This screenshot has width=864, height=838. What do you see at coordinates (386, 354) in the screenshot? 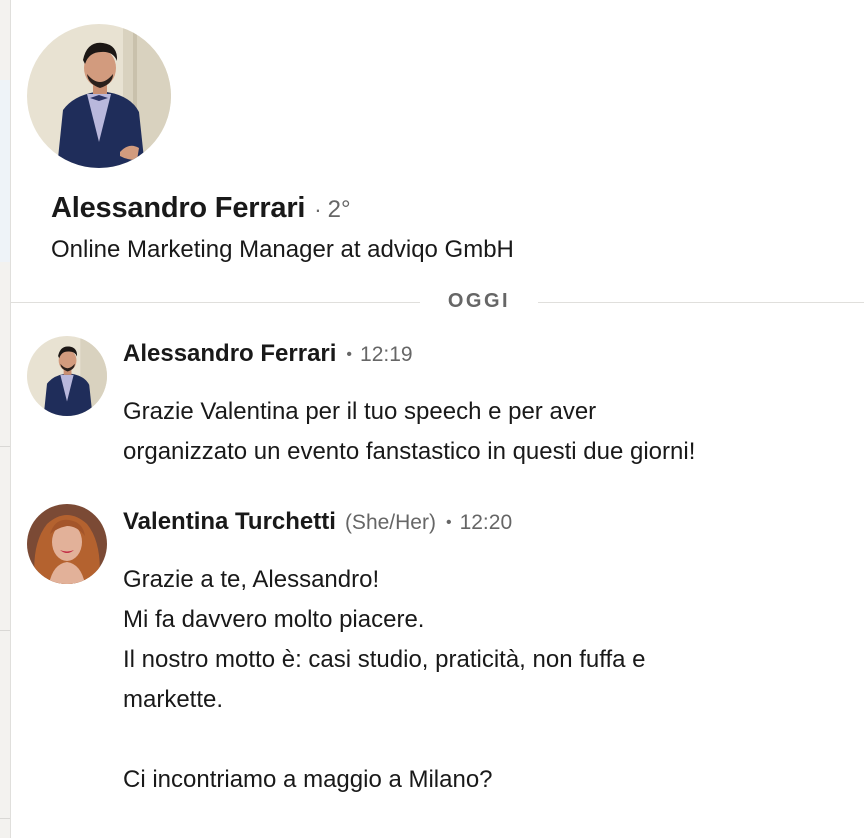
I see `message-time: 12:19` at bounding box center [386, 354].